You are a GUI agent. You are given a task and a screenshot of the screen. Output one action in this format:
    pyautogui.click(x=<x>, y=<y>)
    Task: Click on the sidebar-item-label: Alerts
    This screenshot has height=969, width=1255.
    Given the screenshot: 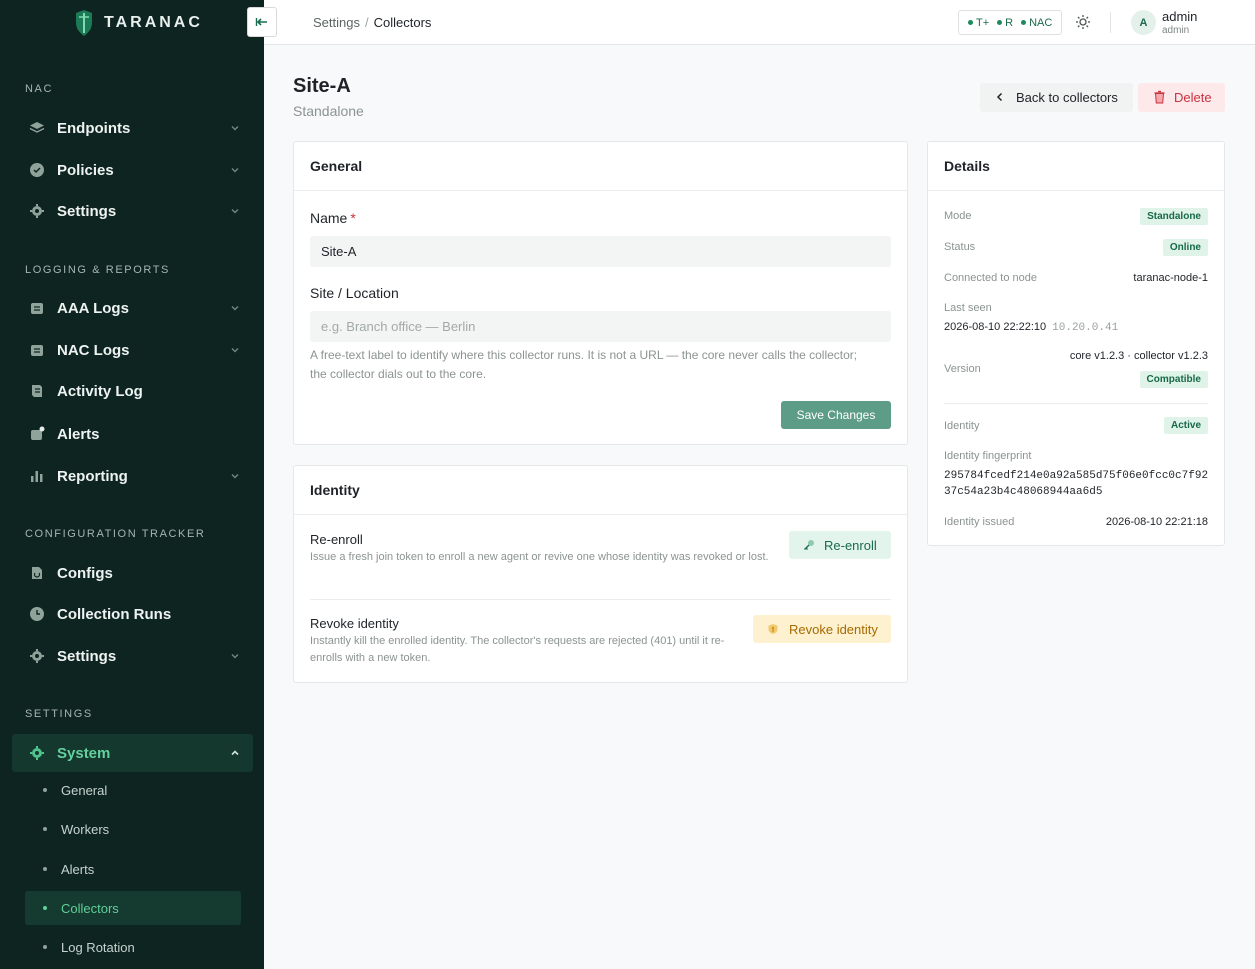 What is the action you would take?
    pyautogui.click(x=78, y=434)
    